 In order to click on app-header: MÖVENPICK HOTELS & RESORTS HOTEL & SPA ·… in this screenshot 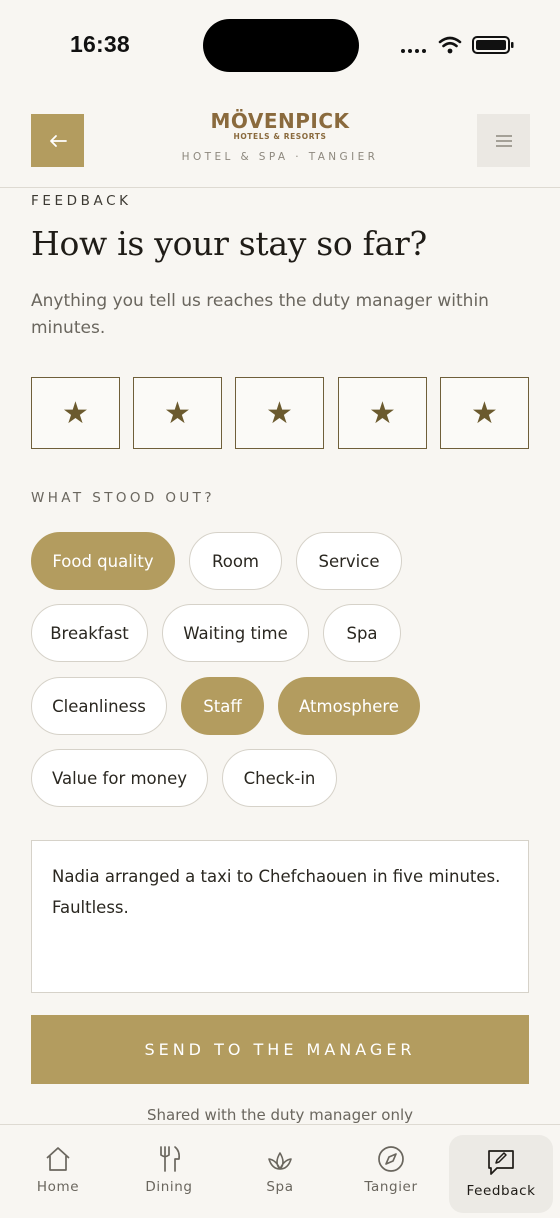, I will do `click(280, 140)`.